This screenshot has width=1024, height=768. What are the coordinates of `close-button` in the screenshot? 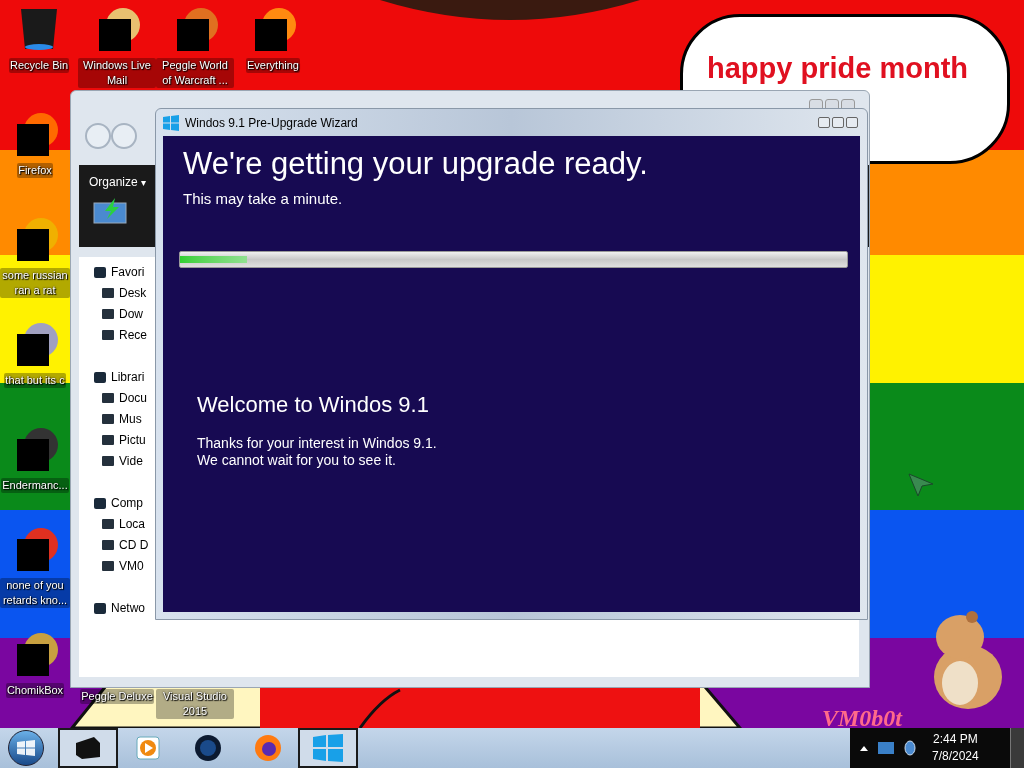 It's located at (852, 122).